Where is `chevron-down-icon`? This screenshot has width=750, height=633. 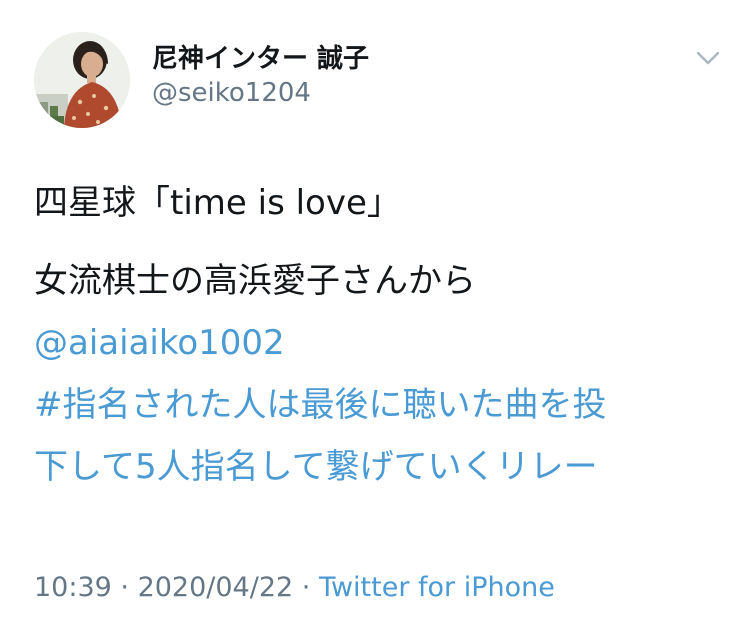 chevron-down-icon is located at coordinates (708, 60).